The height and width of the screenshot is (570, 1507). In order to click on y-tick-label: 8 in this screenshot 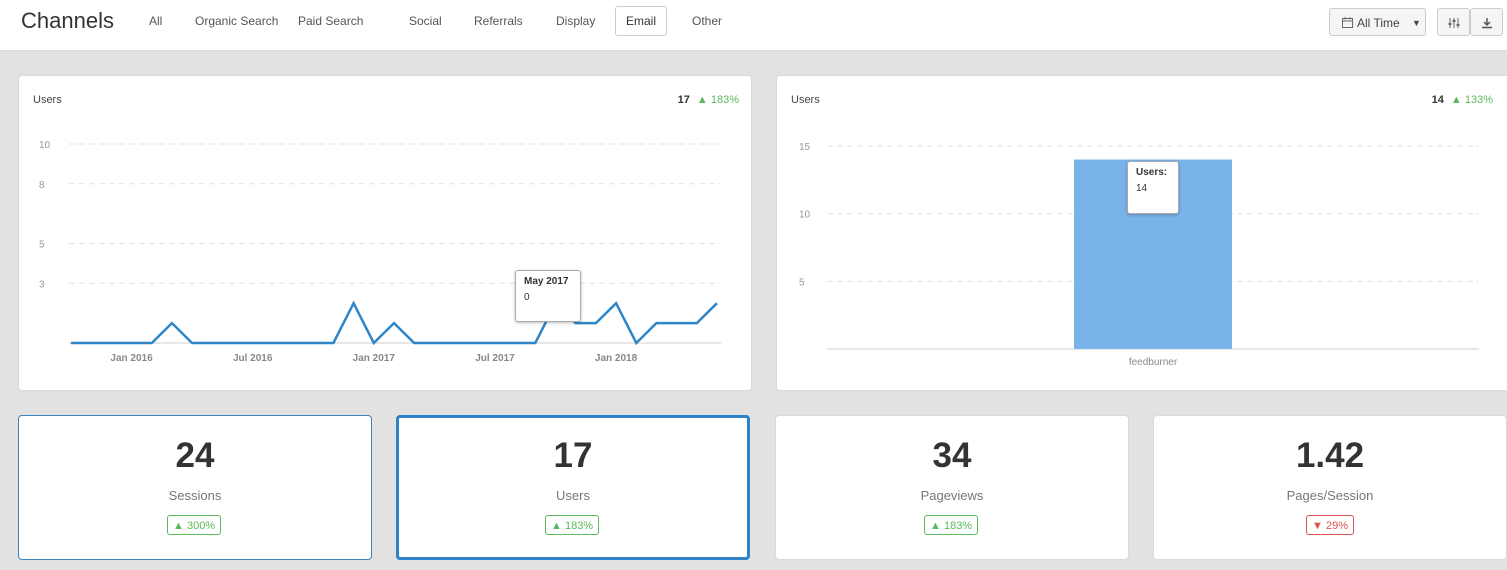, I will do `click(42, 185)`.